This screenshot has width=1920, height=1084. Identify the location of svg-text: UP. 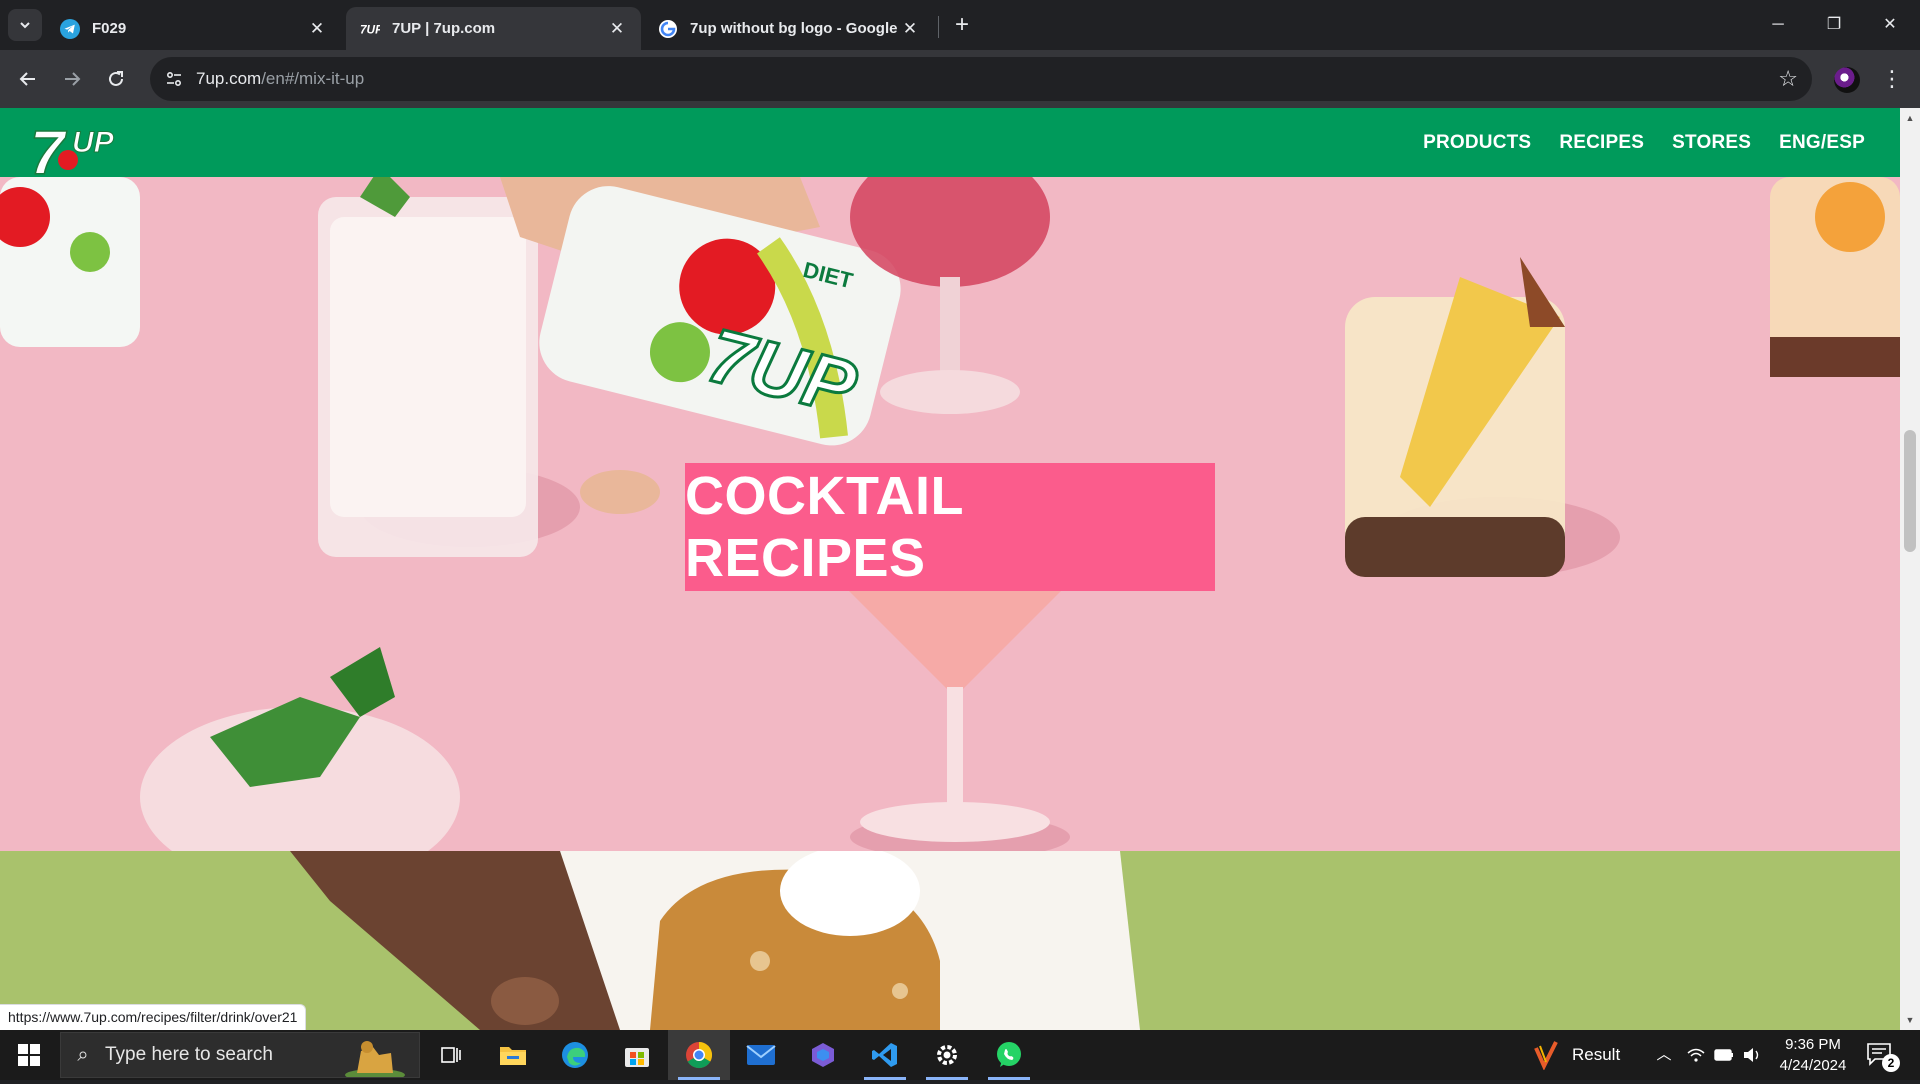
(93, 142).